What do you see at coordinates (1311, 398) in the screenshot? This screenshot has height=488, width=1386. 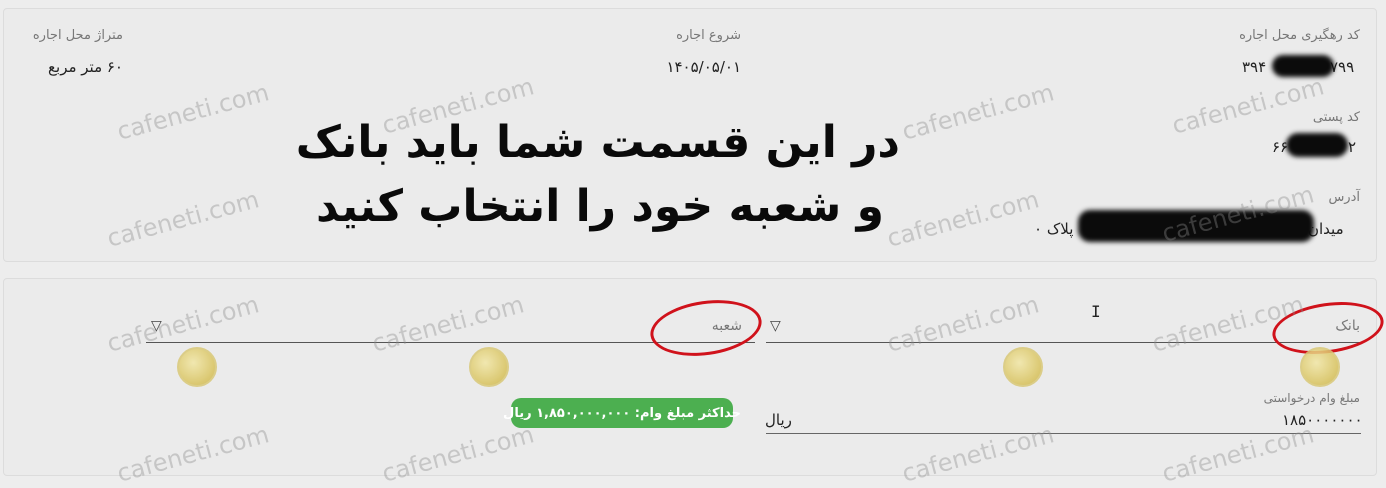 I see `loan-amount-label: مبلغ وام درخواستی` at bounding box center [1311, 398].